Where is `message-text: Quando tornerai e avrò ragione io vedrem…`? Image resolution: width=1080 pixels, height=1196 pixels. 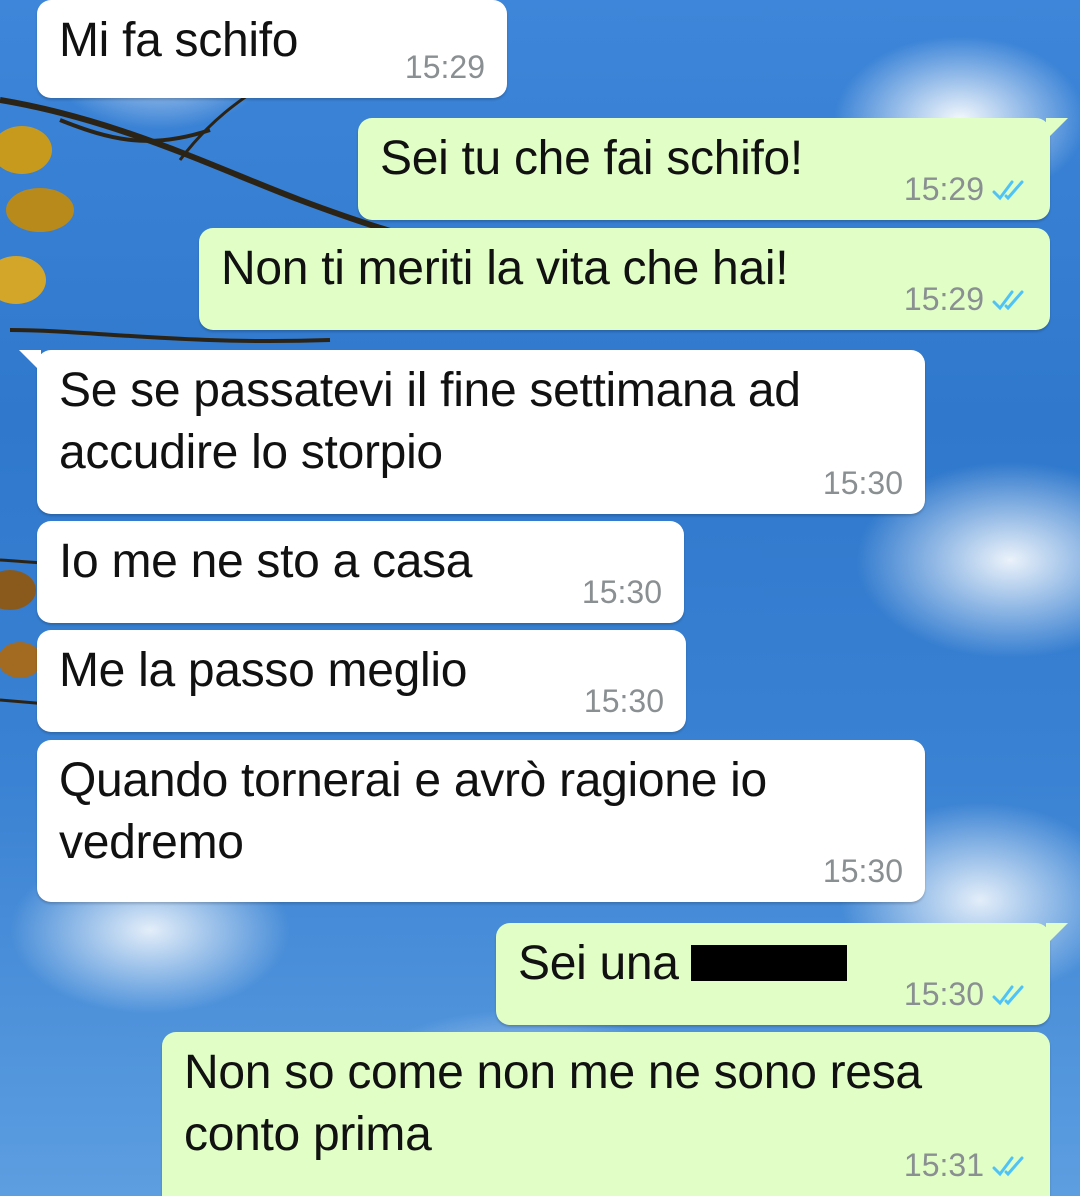 message-text: Quando tornerai e avrò ragione io vedrem… is located at coordinates (413, 811).